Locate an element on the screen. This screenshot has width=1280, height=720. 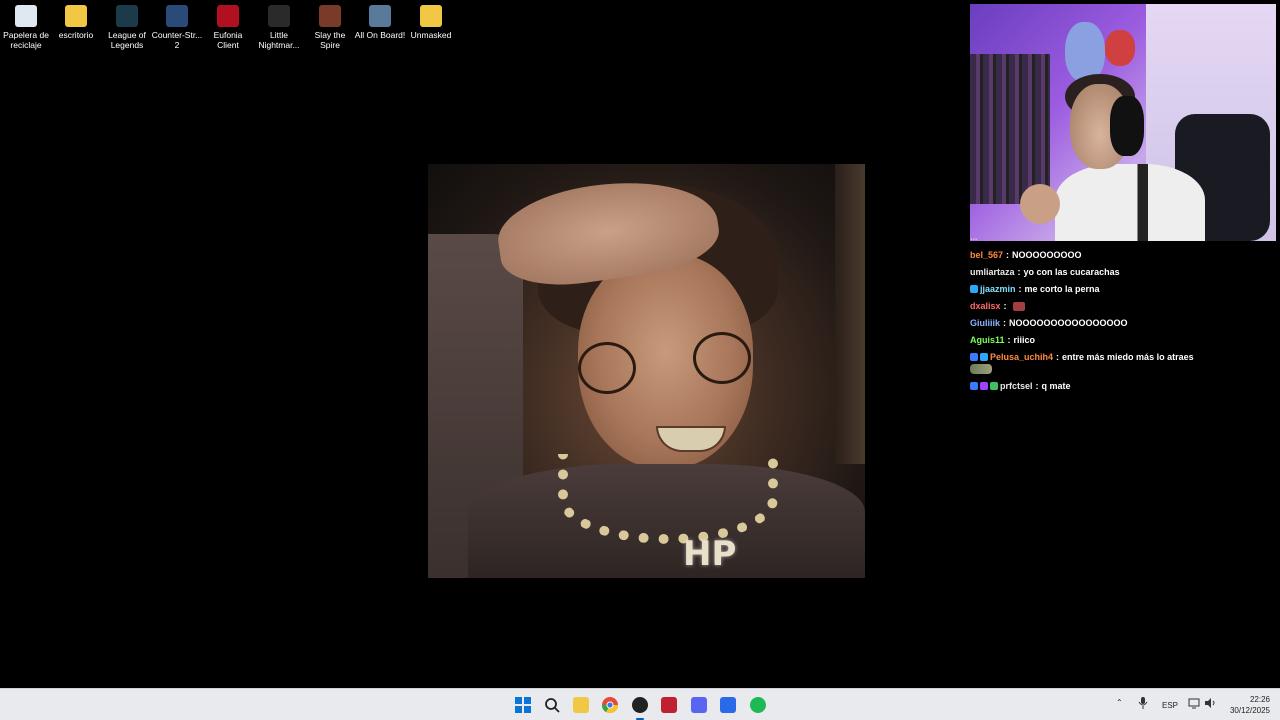
image-chain is located at coordinates (668, 499).